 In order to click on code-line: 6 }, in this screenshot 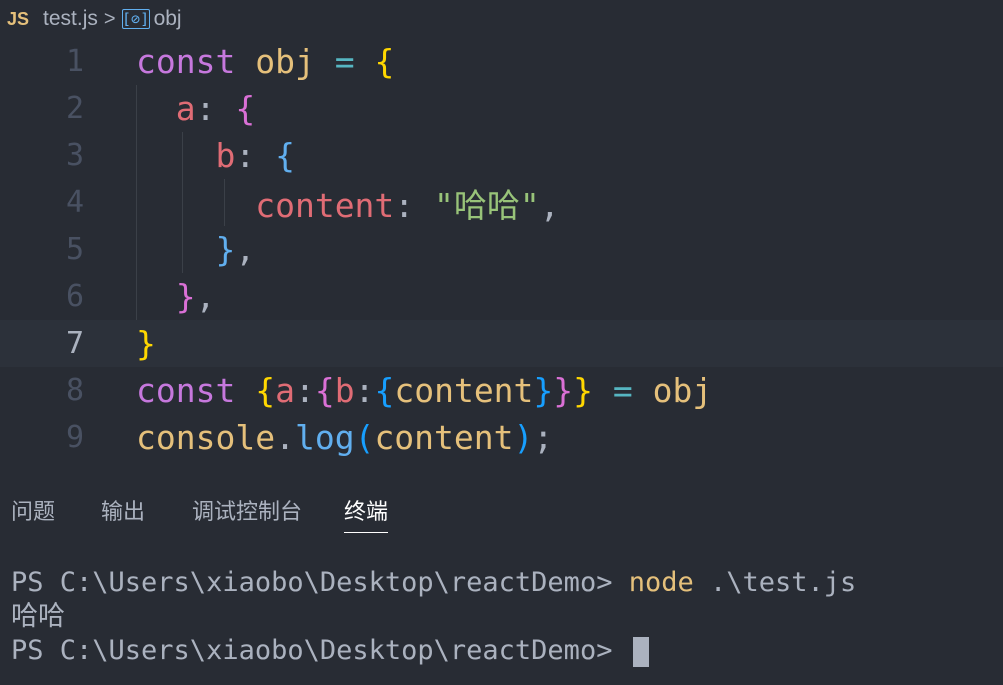, I will do `click(501, 296)`.